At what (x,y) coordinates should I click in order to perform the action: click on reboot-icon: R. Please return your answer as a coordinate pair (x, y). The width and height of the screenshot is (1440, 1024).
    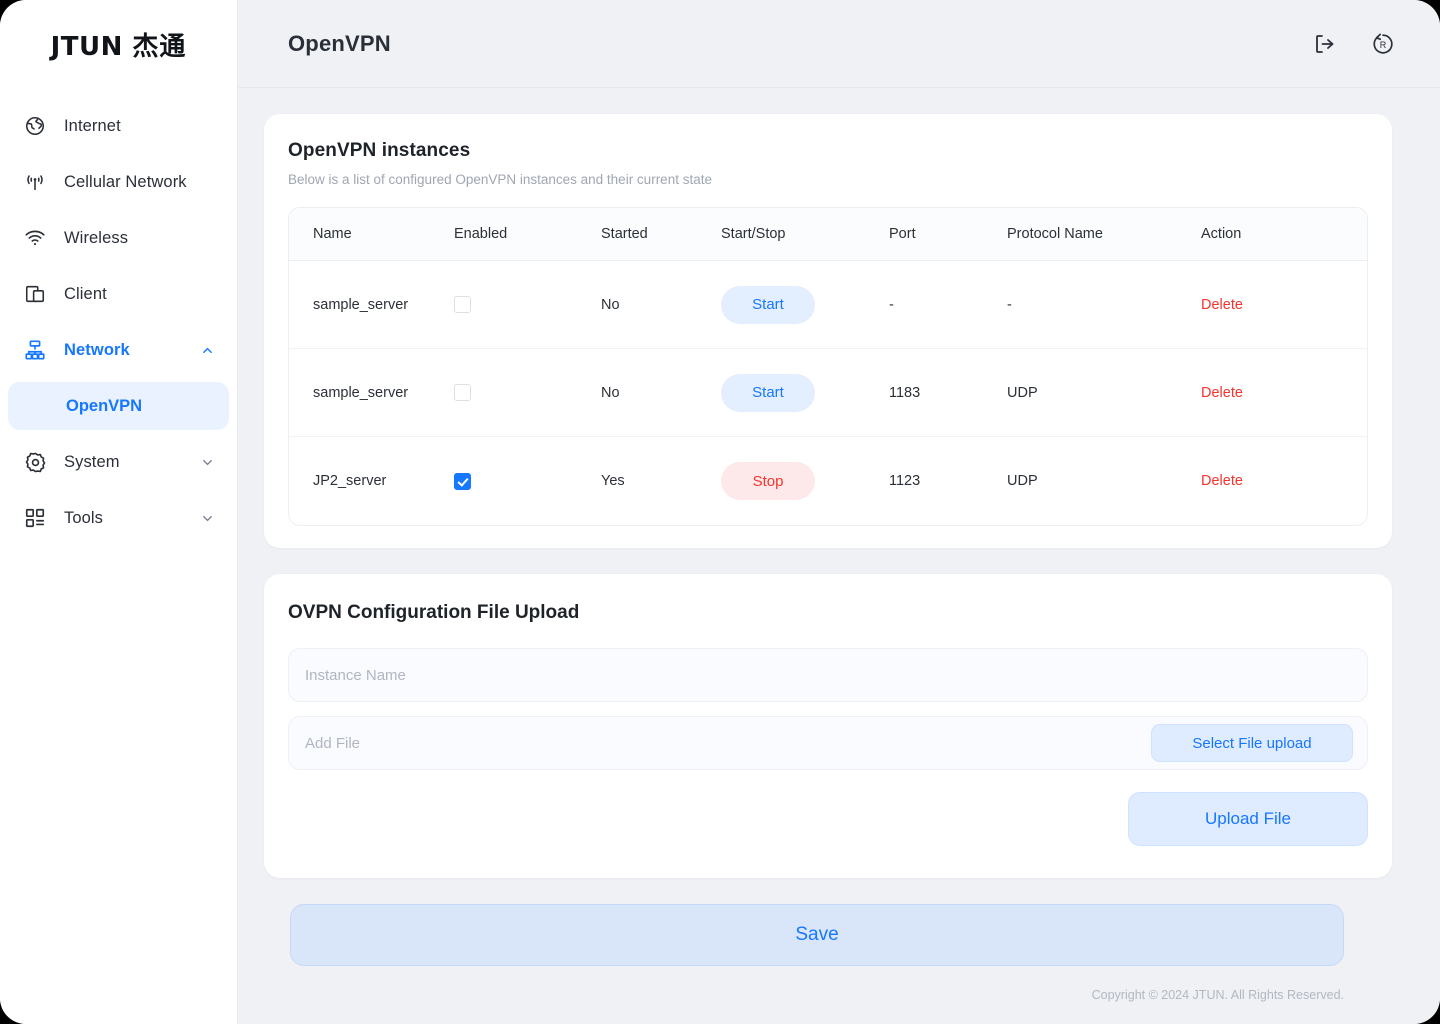
    Looking at the image, I should click on (1383, 44).